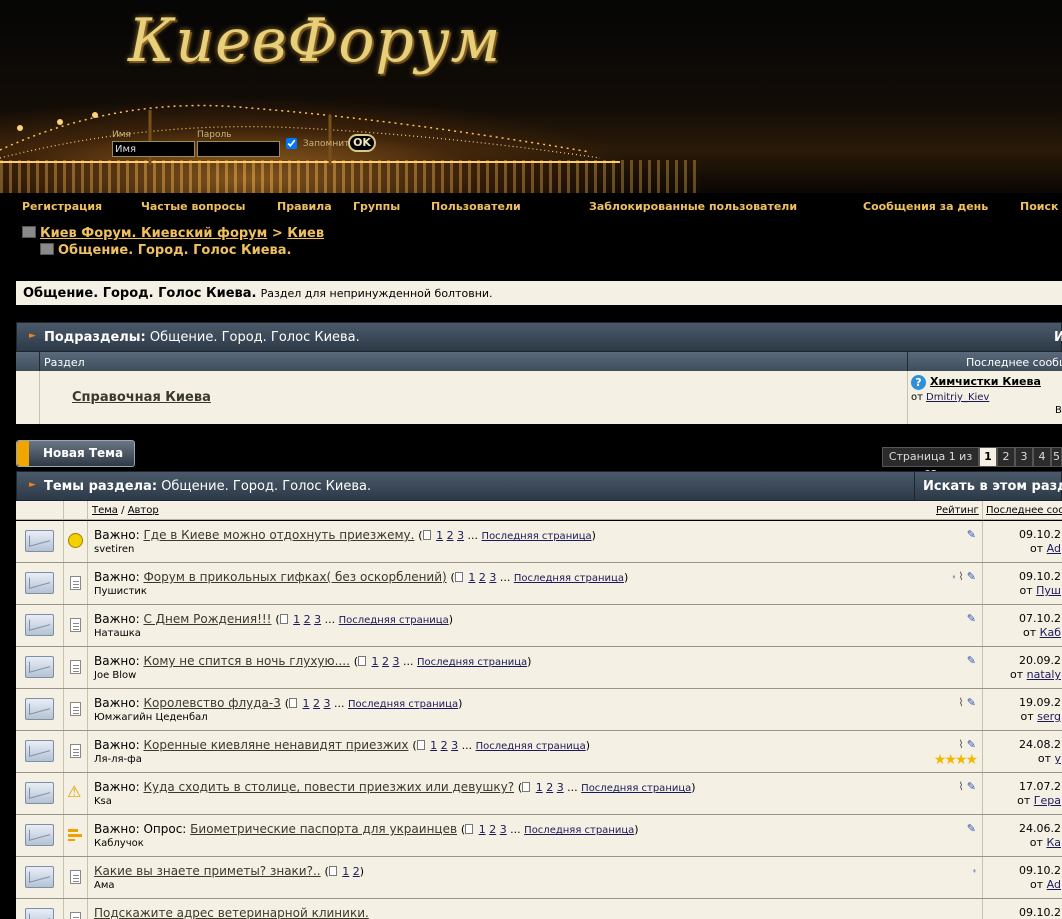 Image resolution: width=1062 pixels, height=919 pixels. I want to click on remember-me: Запомнить, so click(320, 143).